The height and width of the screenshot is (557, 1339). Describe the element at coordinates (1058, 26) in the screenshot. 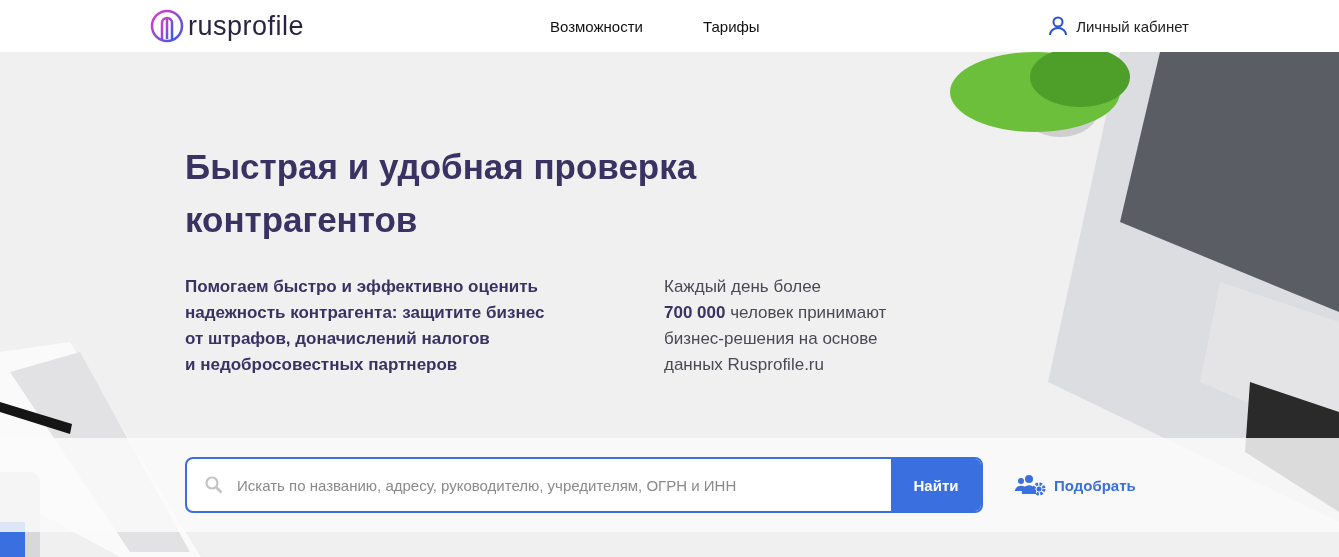

I see `user-icon` at that location.